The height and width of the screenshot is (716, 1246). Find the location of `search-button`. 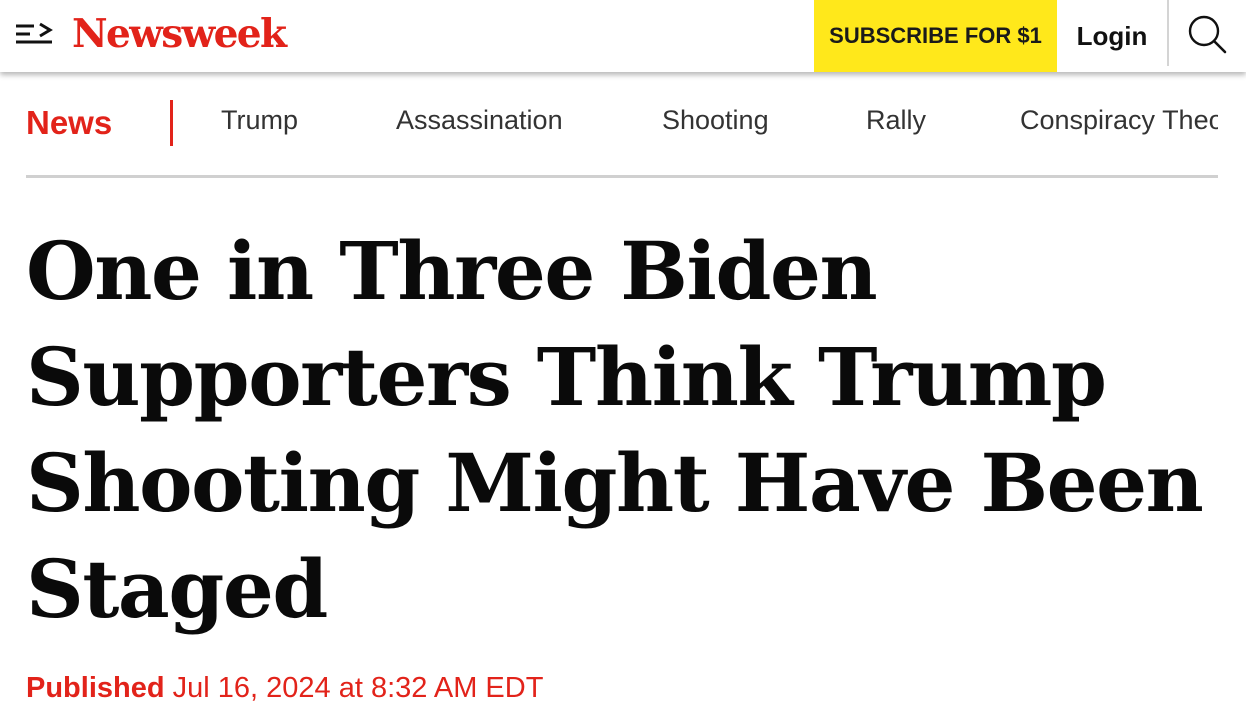

search-button is located at coordinates (1207, 34).